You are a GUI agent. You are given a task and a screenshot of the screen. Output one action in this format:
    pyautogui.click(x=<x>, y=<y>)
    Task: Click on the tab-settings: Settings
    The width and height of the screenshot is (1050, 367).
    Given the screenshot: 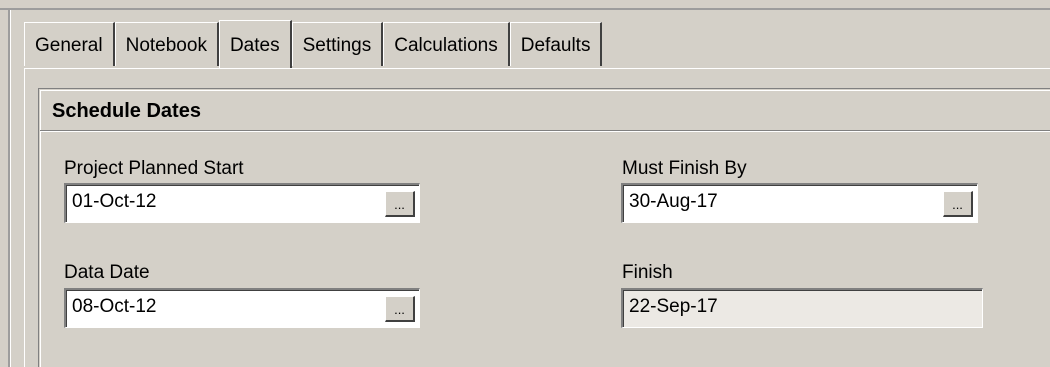 What is the action you would take?
    pyautogui.click(x=337, y=44)
    